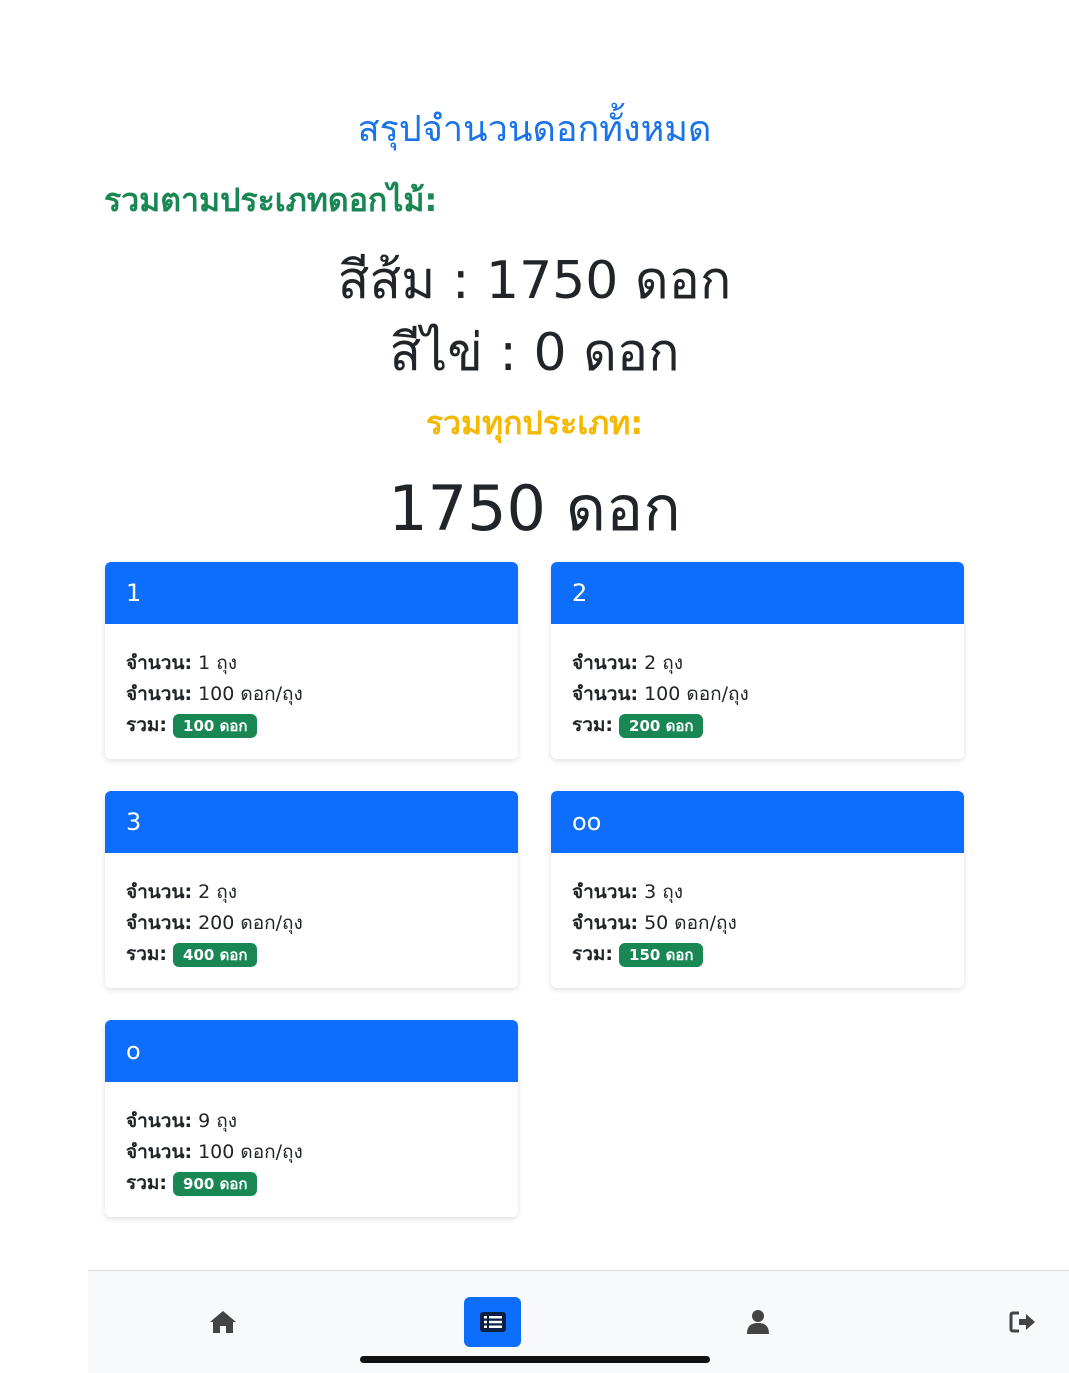 The height and width of the screenshot is (1373, 1069). What do you see at coordinates (218, 663) in the screenshot?
I see `bags-value: 1 ถุง` at bounding box center [218, 663].